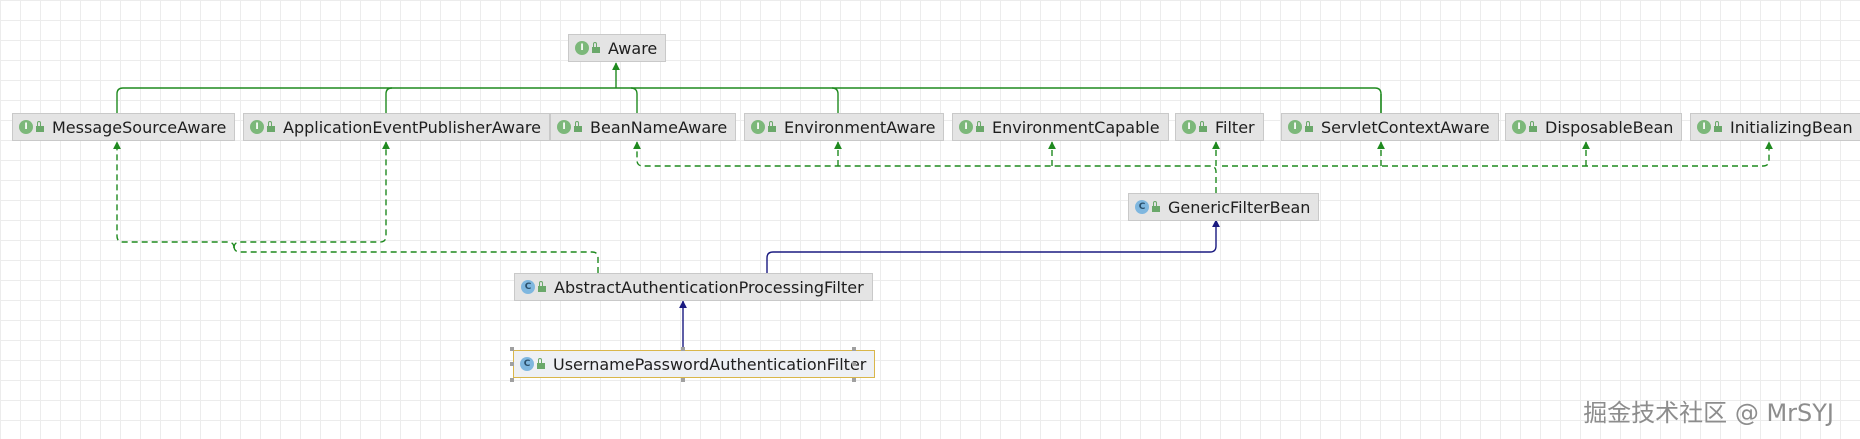 The height and width of the screenshot is (439, 1860). Describe the element at coordinates (925, 167) in the screenshot. I see `edge-gfb-trunk` at that location.